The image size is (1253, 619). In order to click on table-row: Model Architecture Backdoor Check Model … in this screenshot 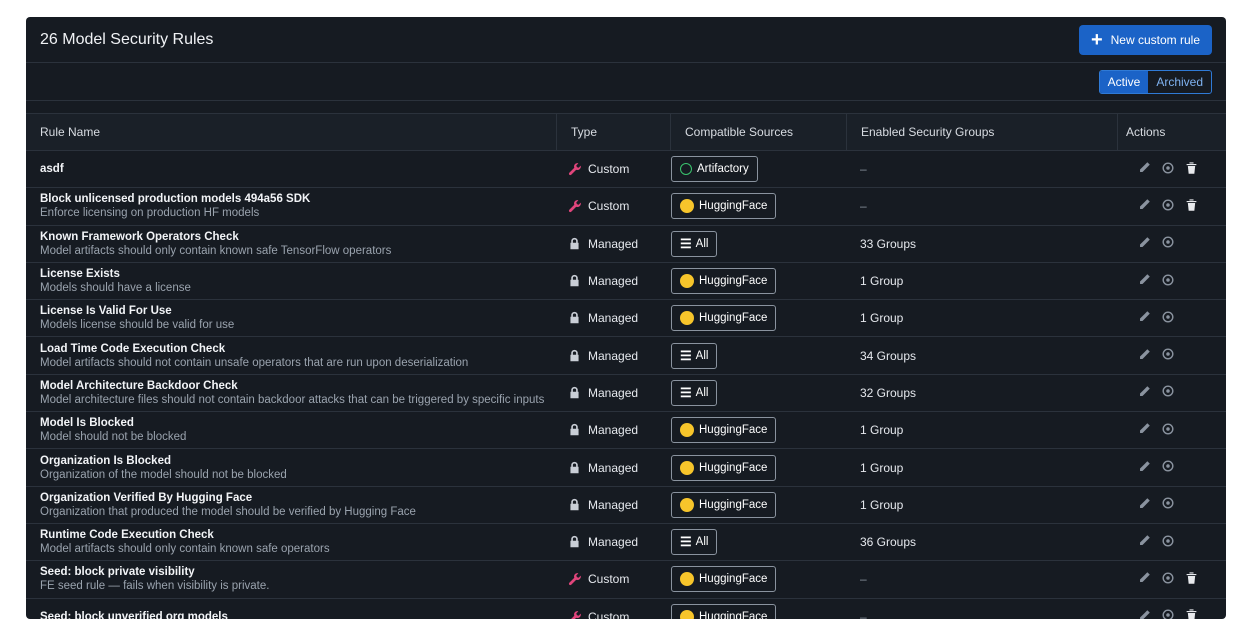, I will do `click(626, 394)`.